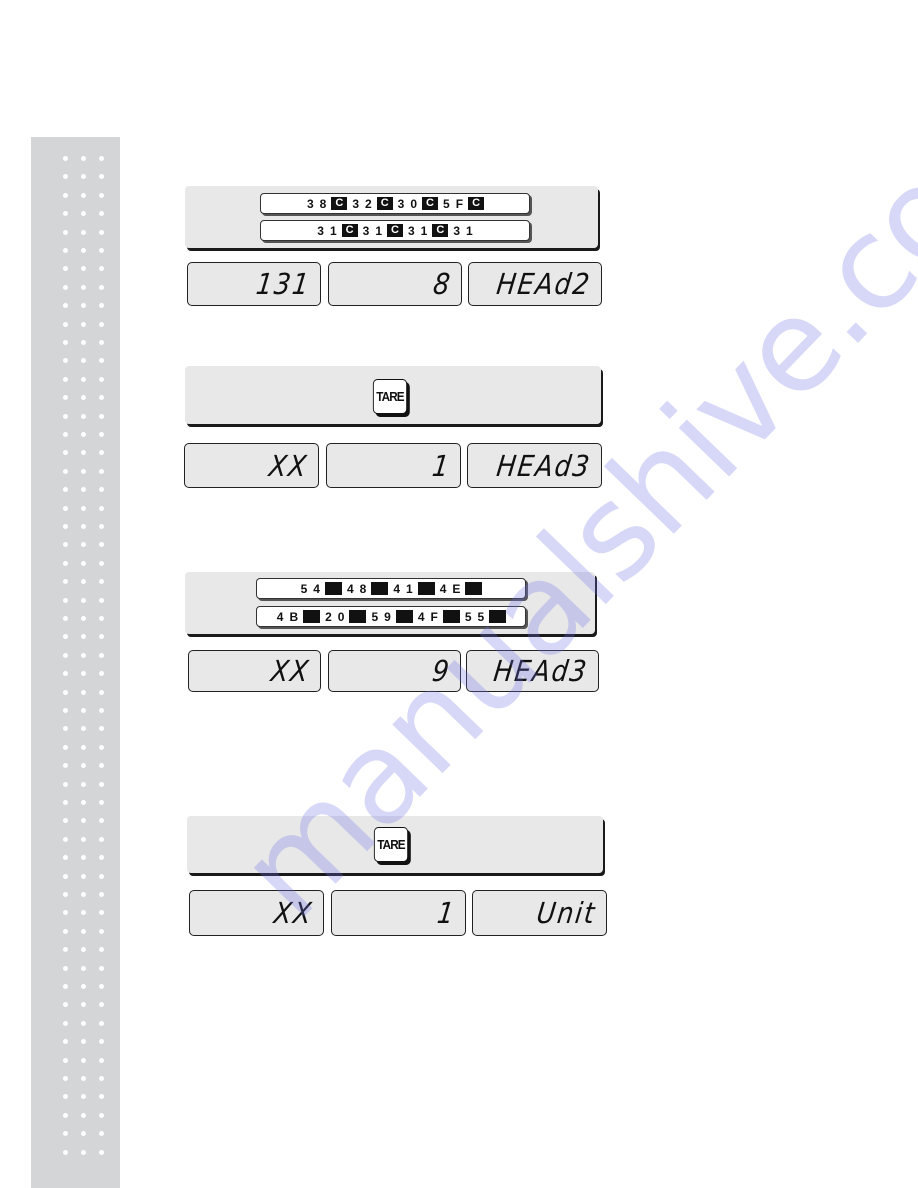 The width and height of the screenshot is (918, 1188). Describe the element at coordinates (463, 230) in the screenshot. I see `code-token: 3 1` at that location.